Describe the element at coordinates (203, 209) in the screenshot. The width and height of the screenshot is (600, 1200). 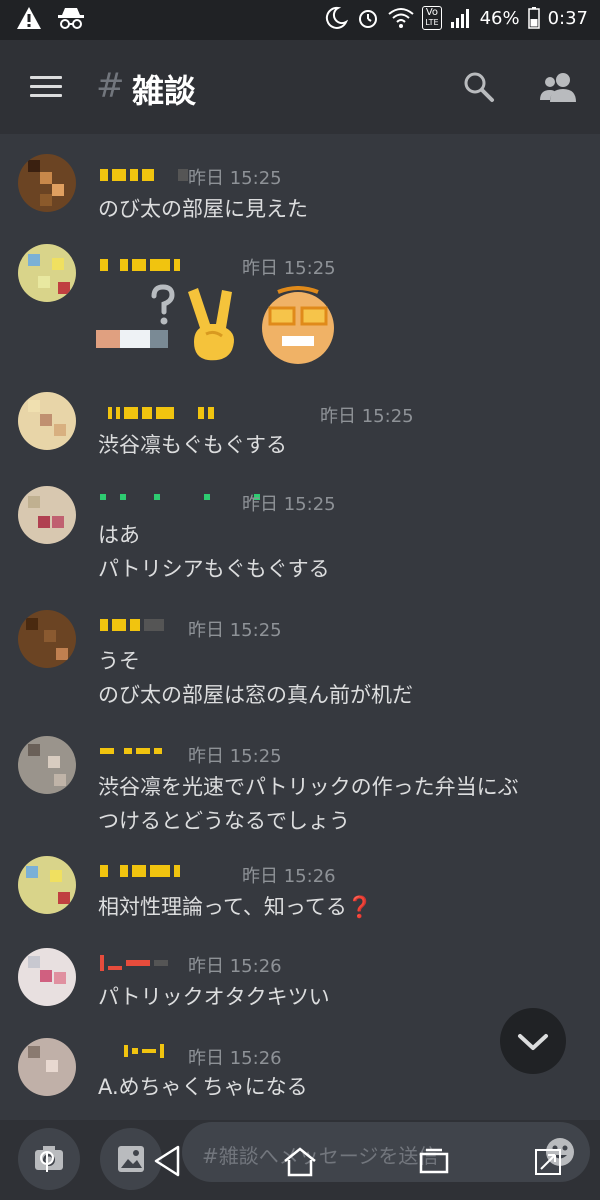
I see `message-text: のび太の部屋に見えた` at that location.